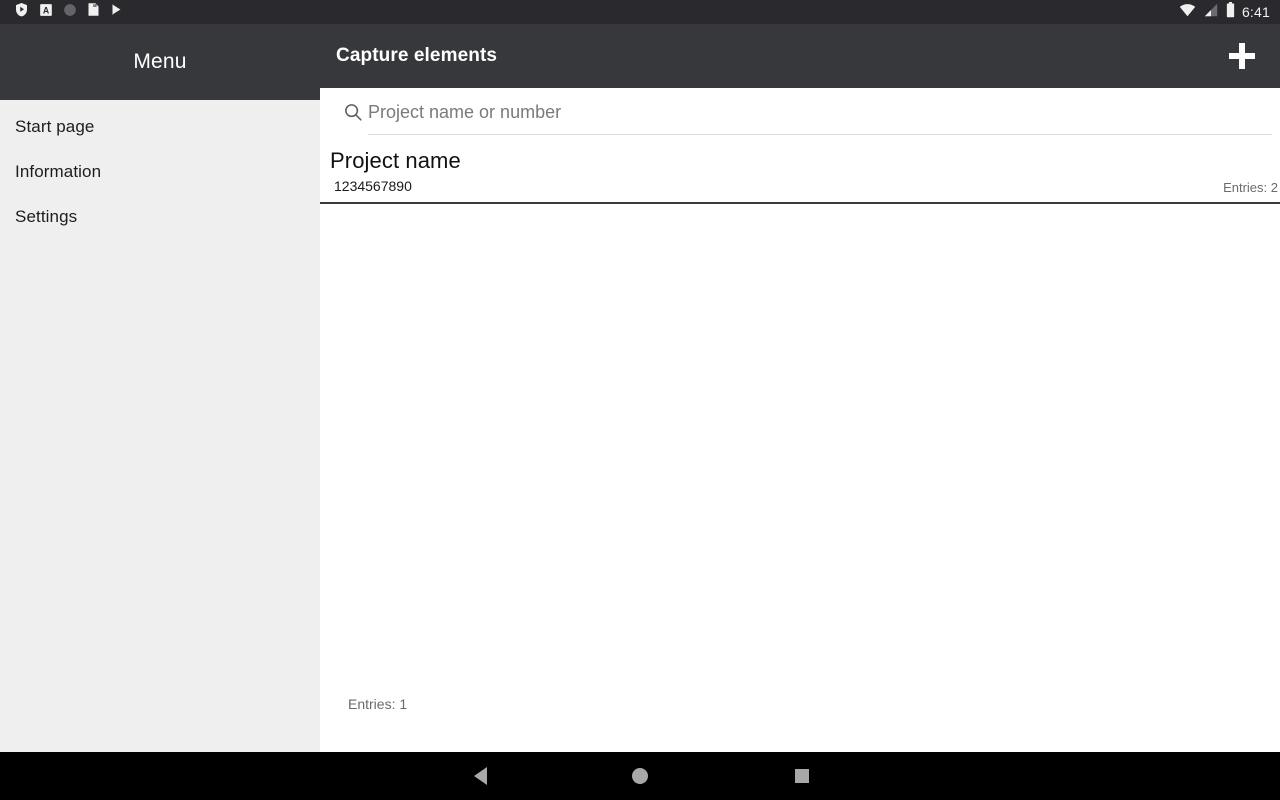 This screenshot has width=1280, height=800. What do you see at coordinates (1230, 12) in the screenshot?
I see `battery-icon` at bounding box center [1230, 12].